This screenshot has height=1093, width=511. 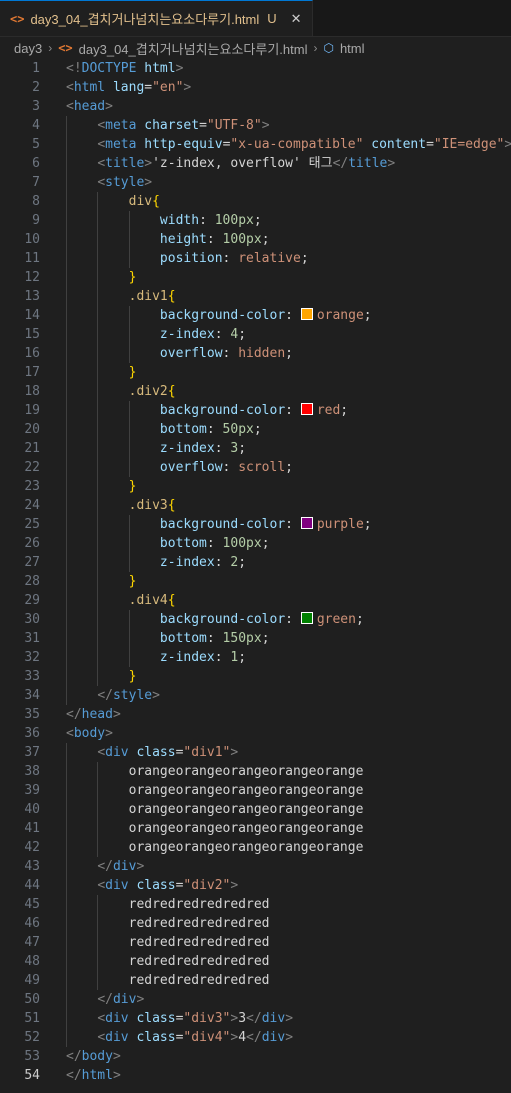 I want to click on code-token: =, so click(x=430, y=144).